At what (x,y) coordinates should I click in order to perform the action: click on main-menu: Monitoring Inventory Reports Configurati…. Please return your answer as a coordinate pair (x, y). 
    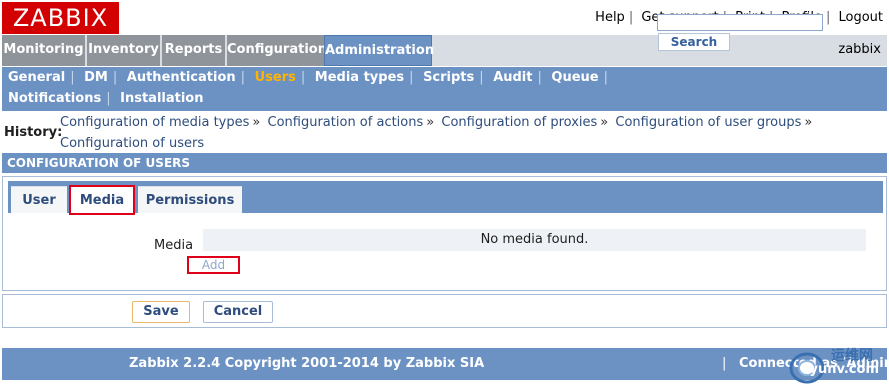
    Looking at the image, I should click on (444, 50).